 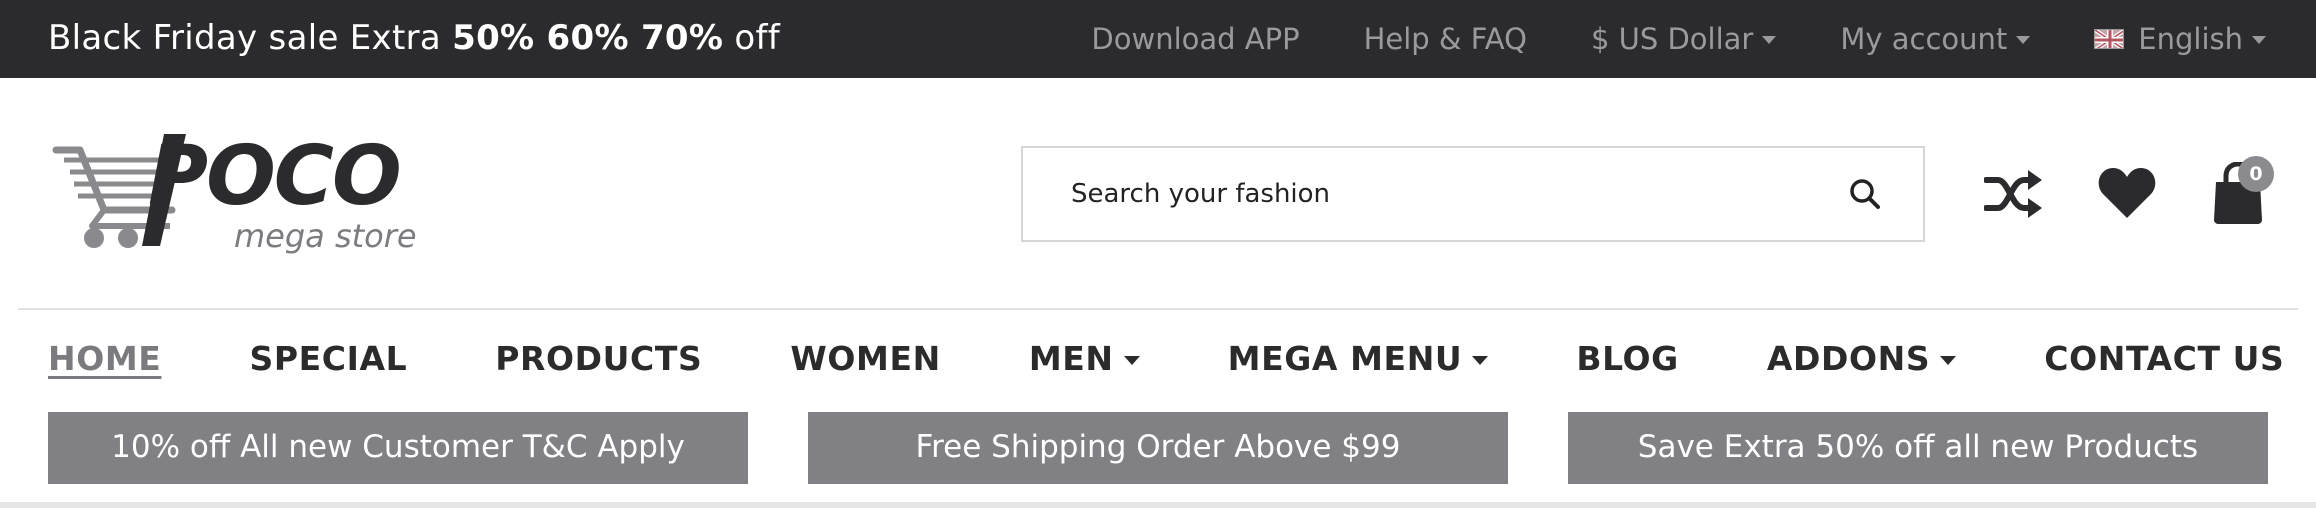 I want to click on promo-highlight: 50% 60% 70%, so click(x=588, y=38).